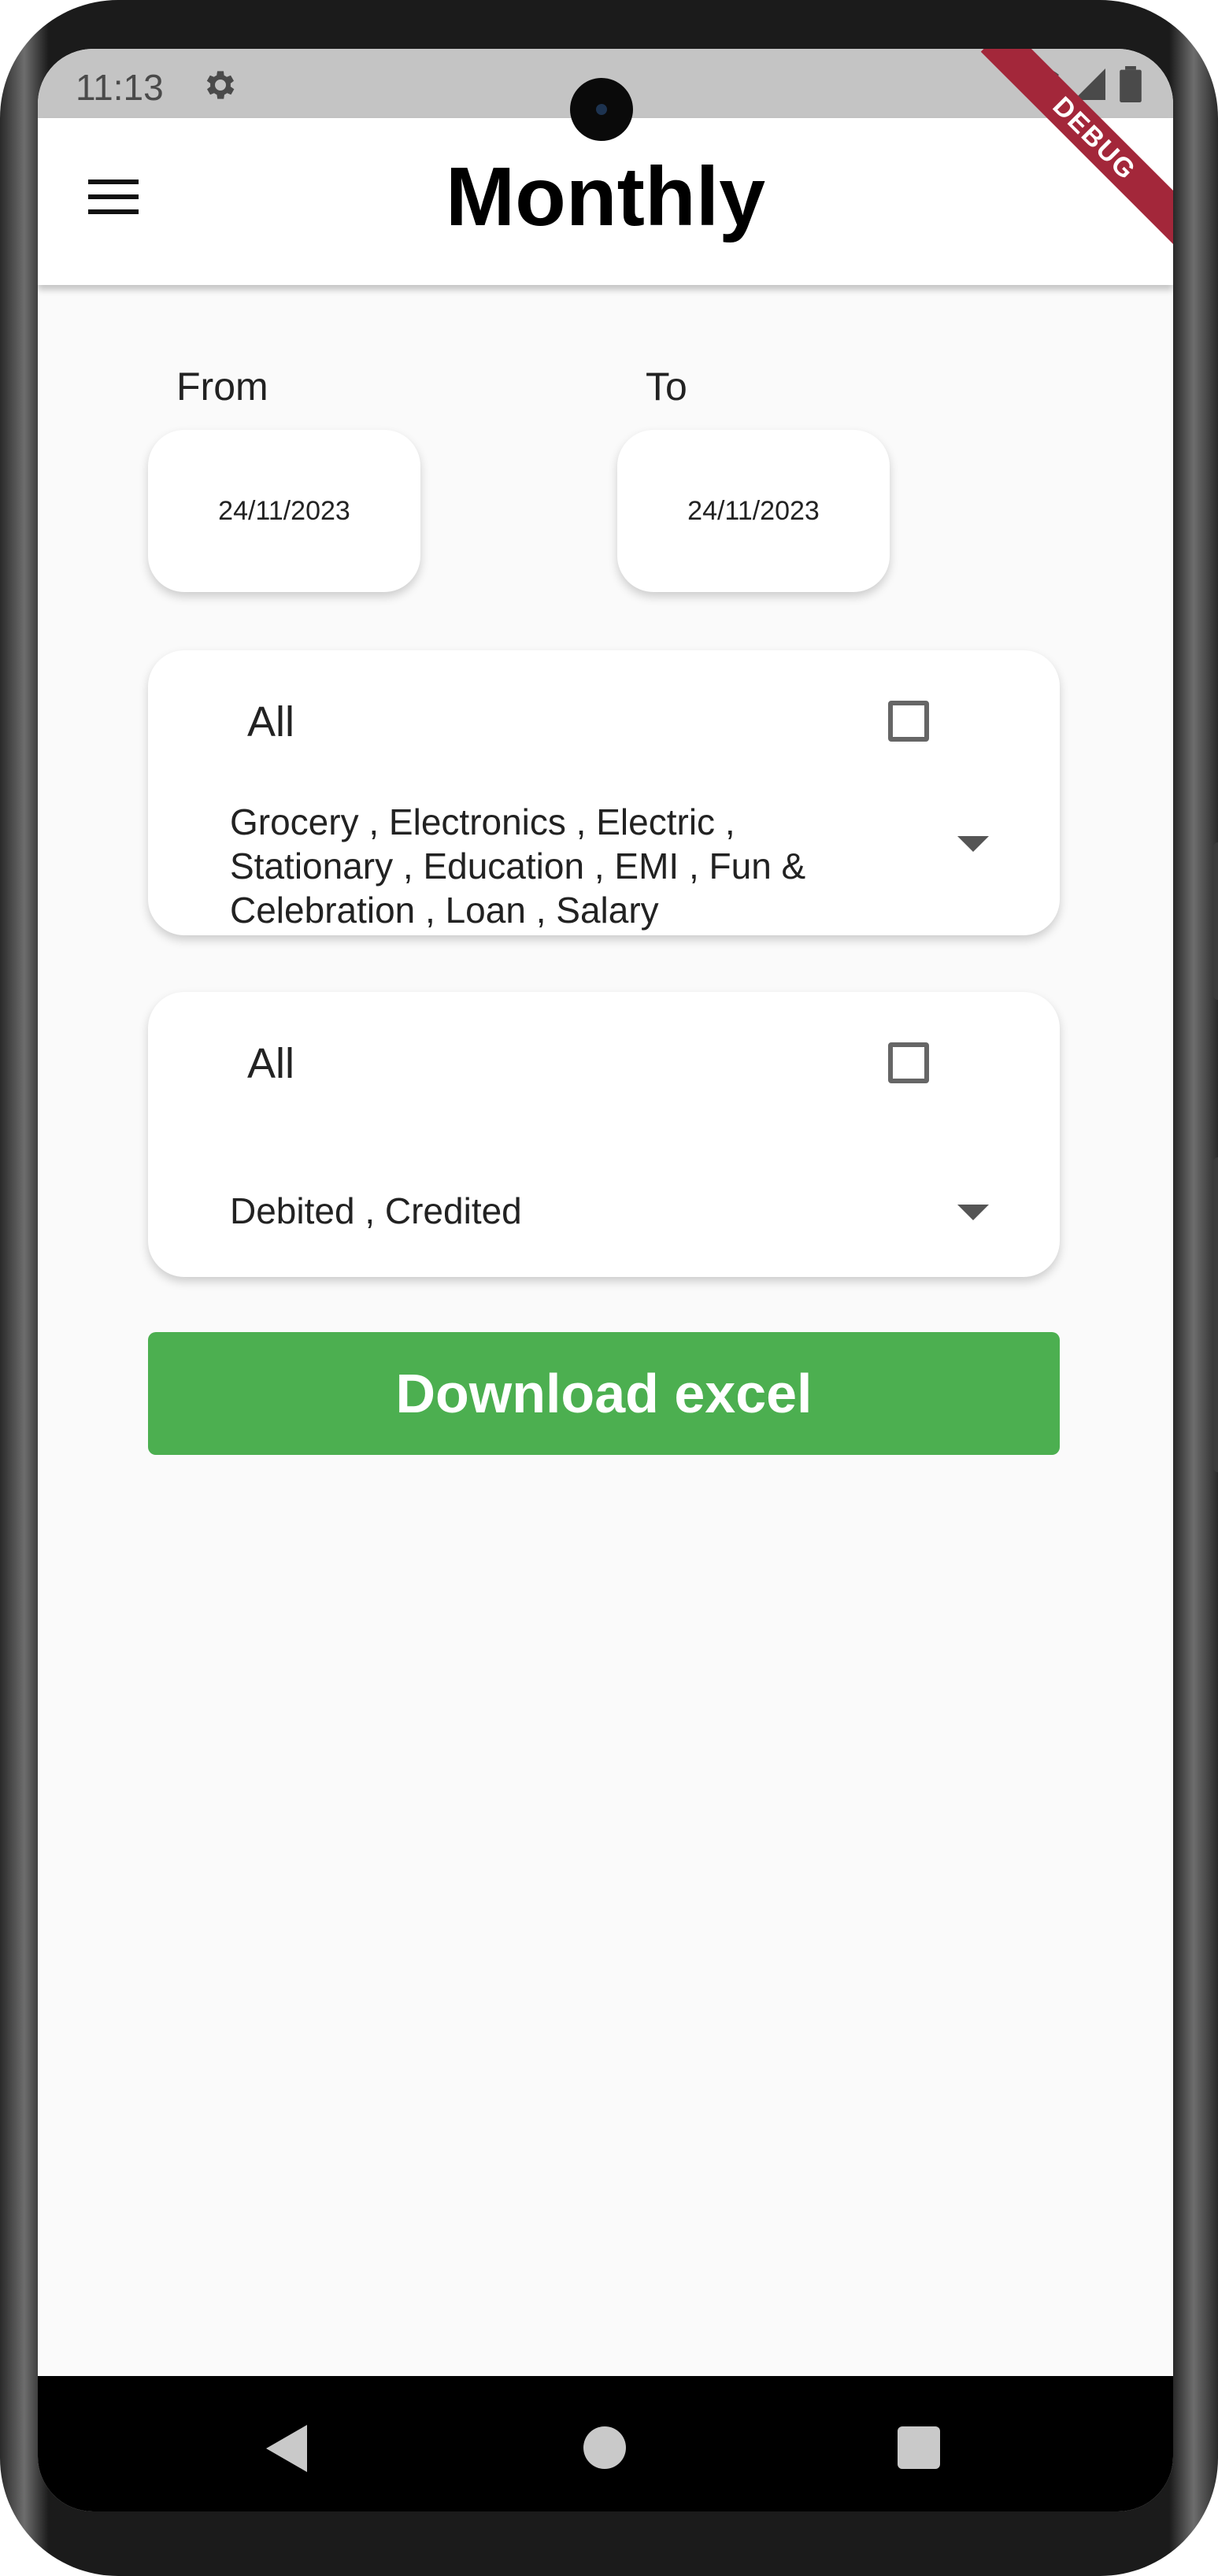 This screenshot has width=1218, height=2576. I want to click on from-date-value: 24/11/2023, so click(284, 510).